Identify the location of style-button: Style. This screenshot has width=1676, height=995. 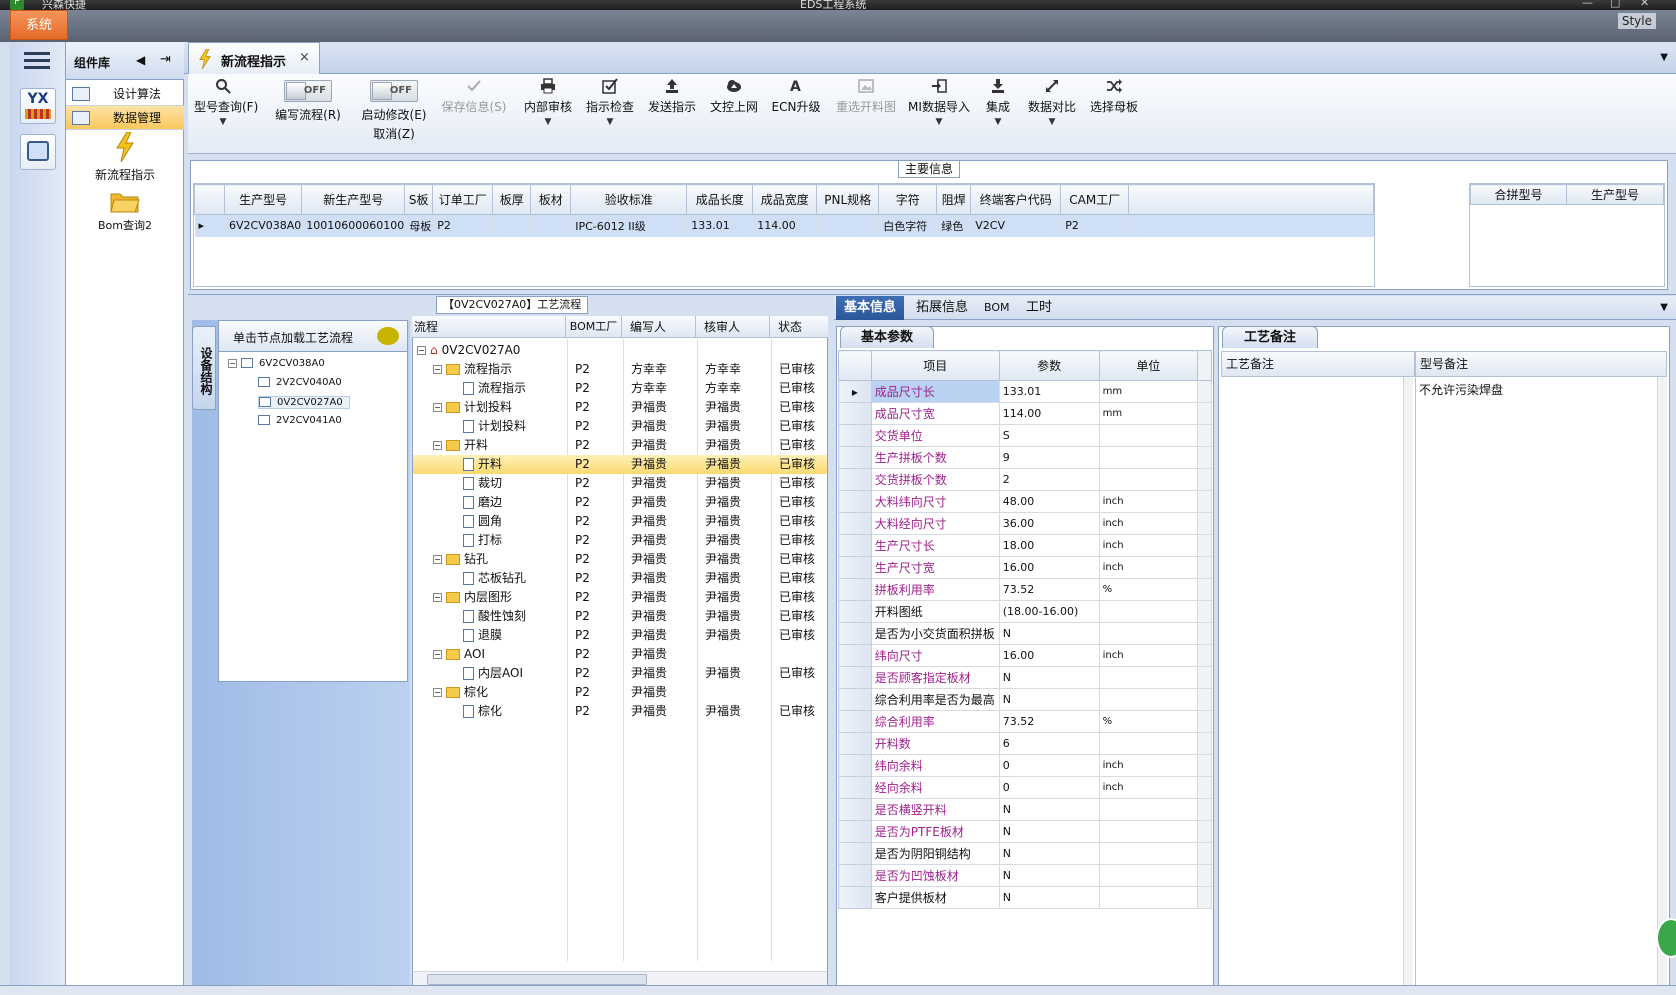
(1636, 21).